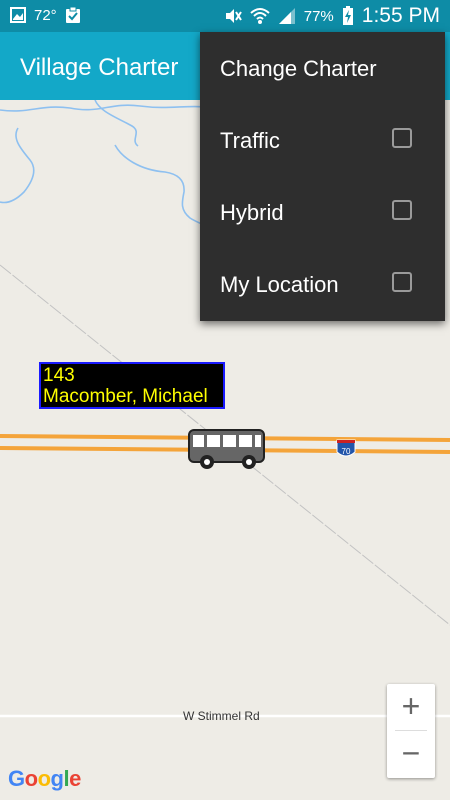 This screenshot has width=450, height=800. What do you see at coordinates (221, 716) in the screenshot?
I see `road-label: W Stimmel Rd` at bounding box center [221, 716].